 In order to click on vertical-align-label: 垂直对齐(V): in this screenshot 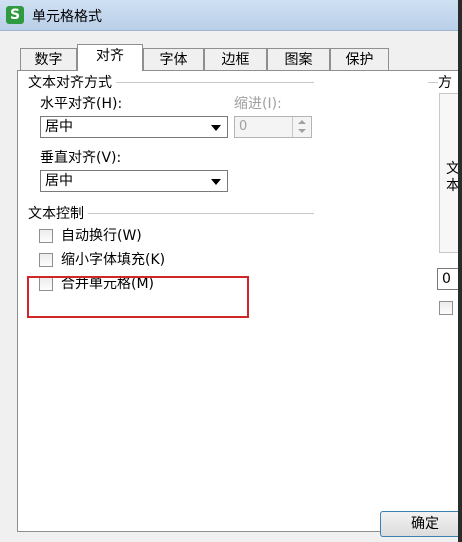, I will do `click(81, 158)`.